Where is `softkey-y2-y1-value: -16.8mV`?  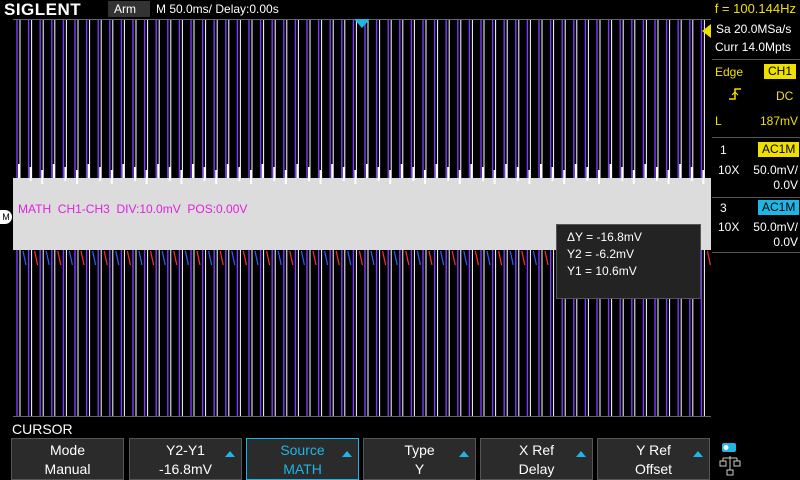 softkey-y2-y1-value: -16.8mV is located at coordinates (185, 469).